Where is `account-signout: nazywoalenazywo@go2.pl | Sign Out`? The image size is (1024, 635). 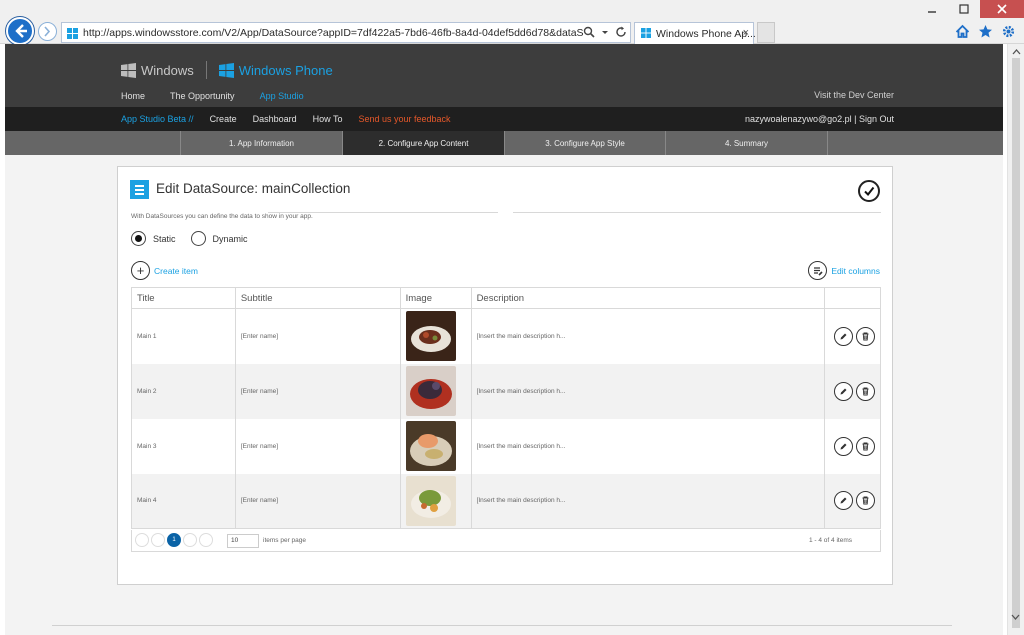 account-signout: nazywoalenazywo@go2.pl | Sign Out is located at coordinates (819, 119).